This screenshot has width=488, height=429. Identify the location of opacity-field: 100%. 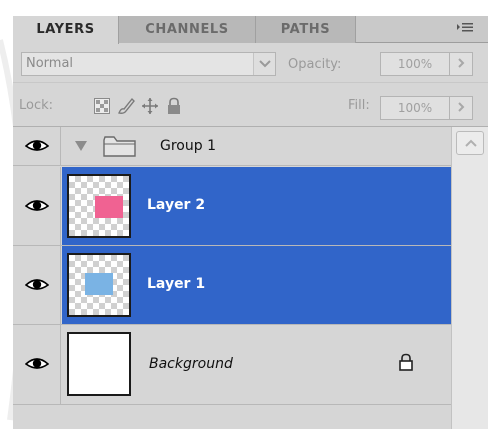
(415, 64).